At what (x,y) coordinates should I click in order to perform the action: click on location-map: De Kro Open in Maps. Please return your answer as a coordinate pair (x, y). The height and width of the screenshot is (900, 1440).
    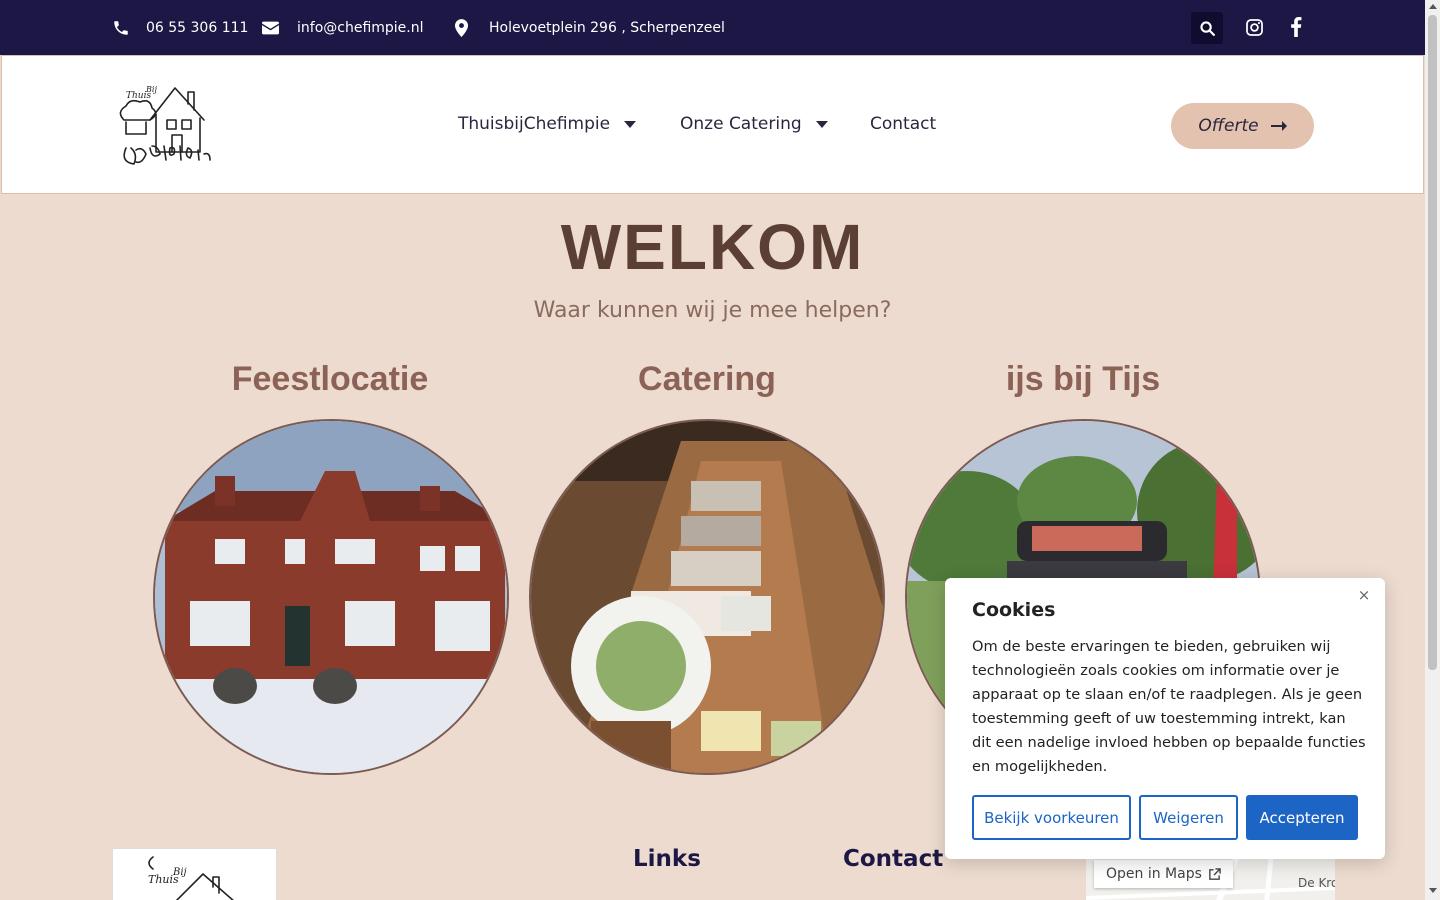
    Looking at the image, I should click on (1210, 879).